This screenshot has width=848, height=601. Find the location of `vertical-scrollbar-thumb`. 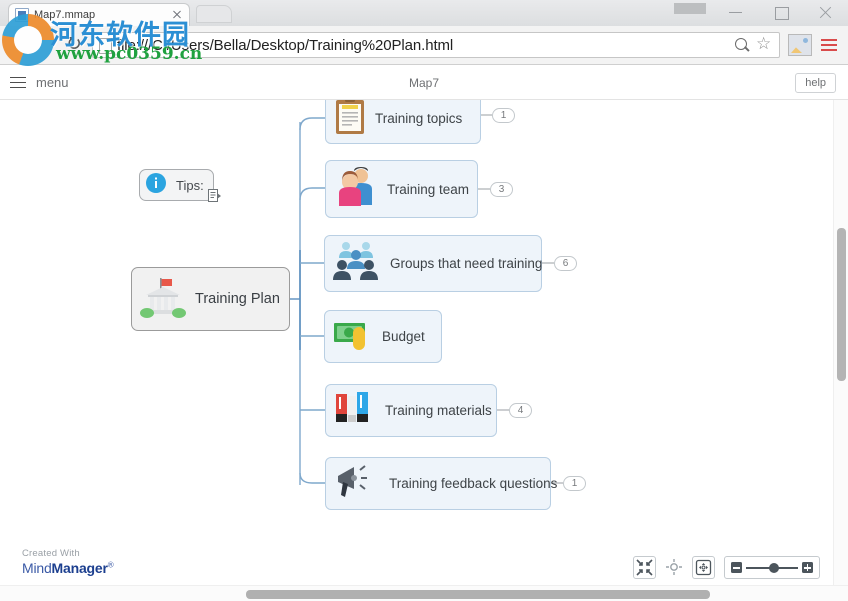

vertical-scrollbar-thumb is located at coordinates (841, 304).